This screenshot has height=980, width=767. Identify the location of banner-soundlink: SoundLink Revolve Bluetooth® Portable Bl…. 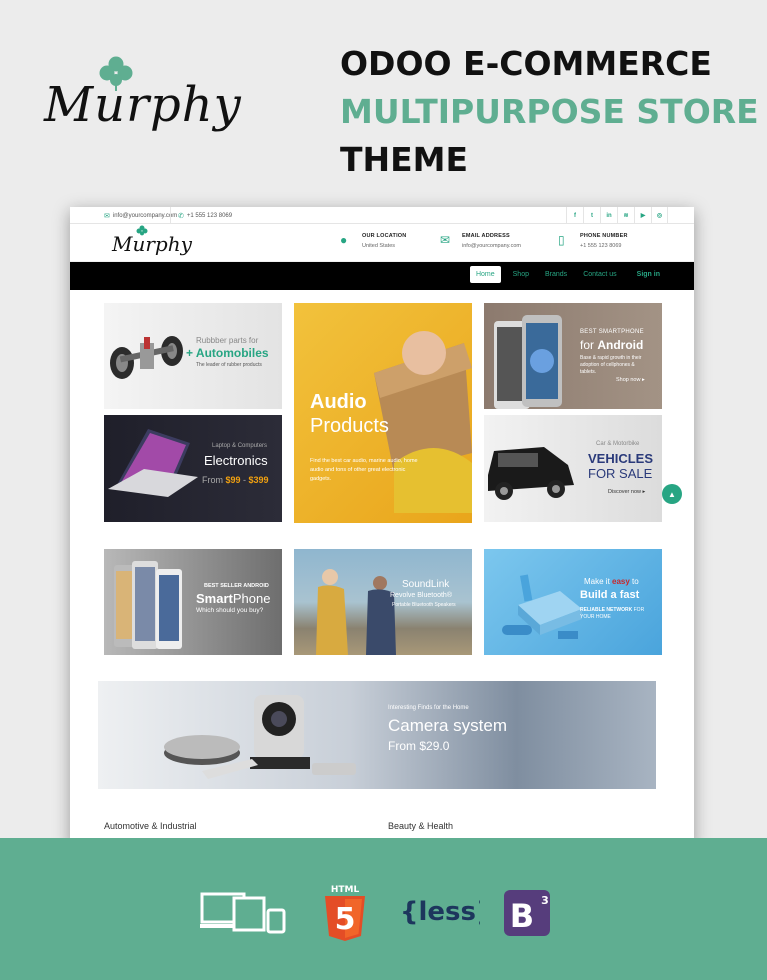
(383, 602).